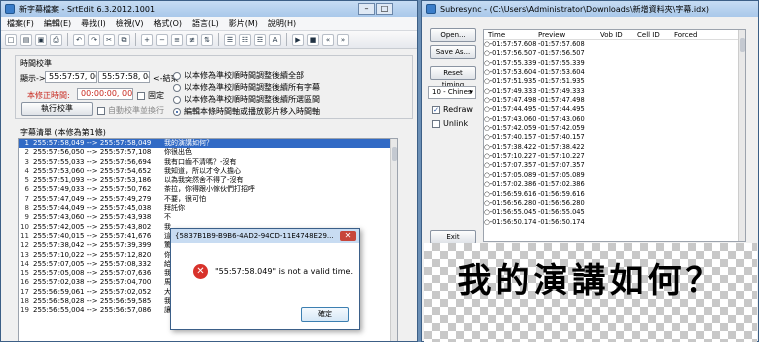 Image resolution: width=759 pixels, height=342 pixels. I want to click on option-row-3: 以本修為準校順時間調整後續所選區間, so click(246, 99).